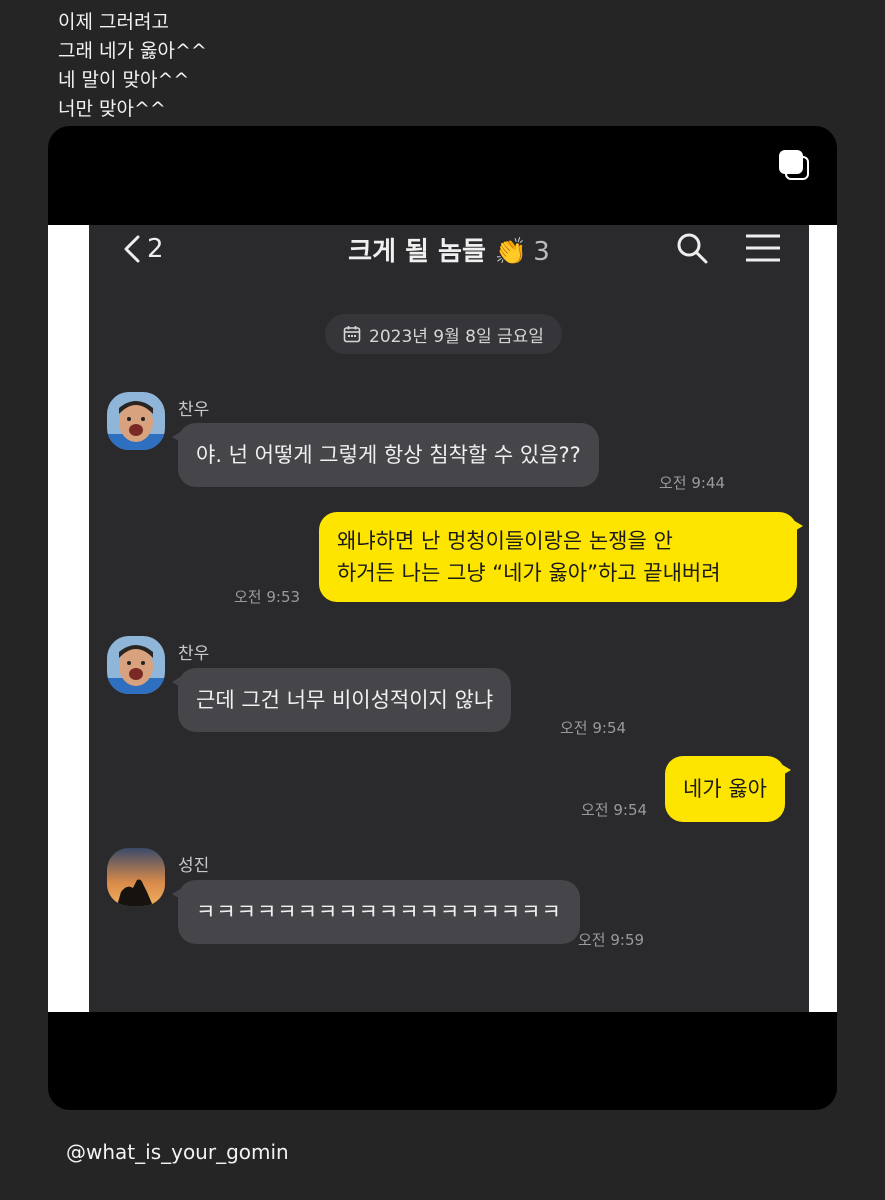 The width and height of the screenshot is (885, 1200). I want to click on message-text: 왜냐하면 난 멍청이들이랑은 논쟁을 안, so click(505, 541).